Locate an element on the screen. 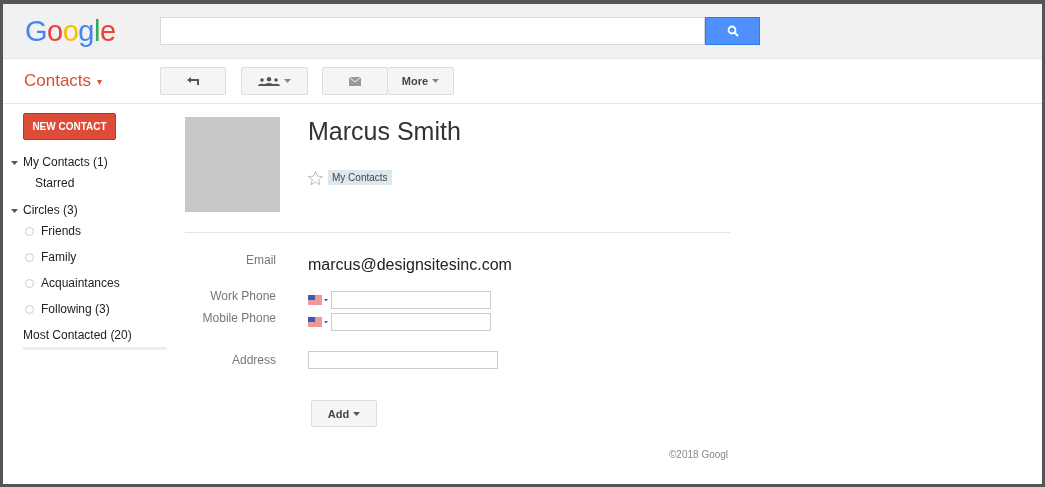 The height and width of the screenshot is (487, 1045). address-field is located at coordinates (403, 360).